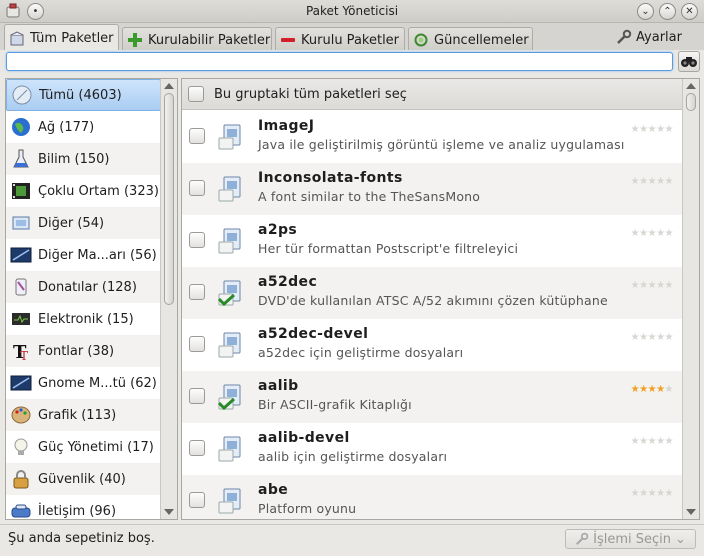  I want to click on category-item-other-desktops: Diğer Ma...arı (56), so click(83, 255).